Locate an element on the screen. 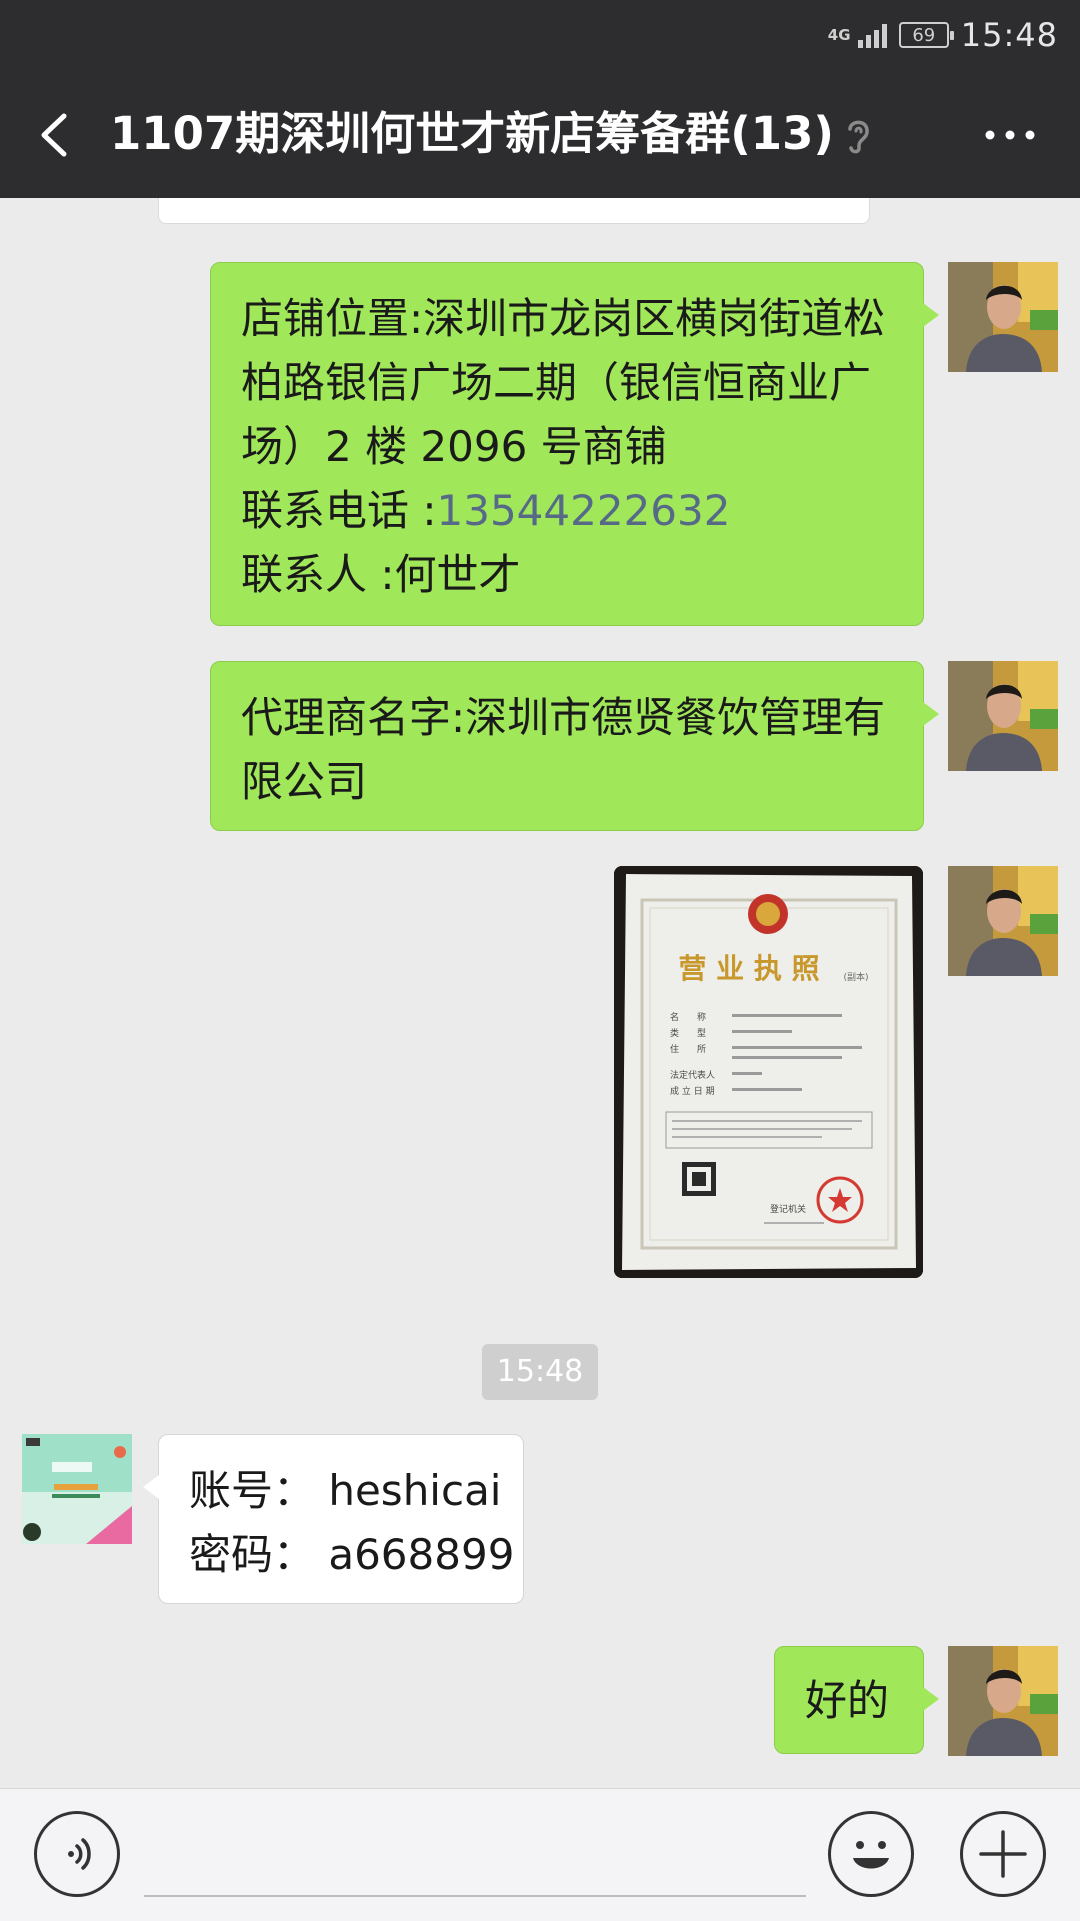  timestamp-divider: 15:48 is located at coordinates (540, 1372).